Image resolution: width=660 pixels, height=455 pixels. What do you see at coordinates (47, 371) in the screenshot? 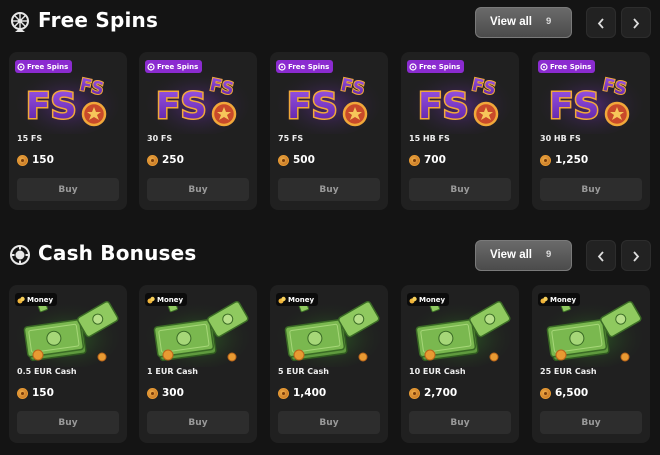
I see `product-name: 0.5 EUR Cash` at bounding box center [47, 371].